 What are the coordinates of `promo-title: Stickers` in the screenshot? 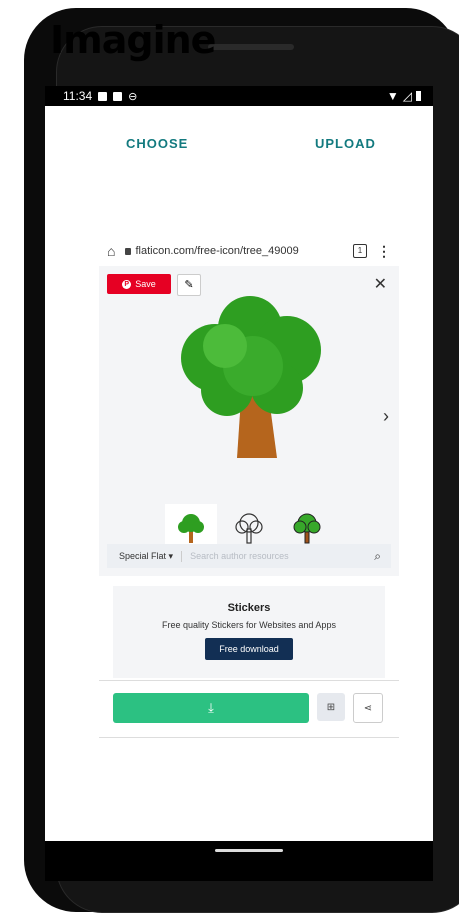 It's located at (249, 608).